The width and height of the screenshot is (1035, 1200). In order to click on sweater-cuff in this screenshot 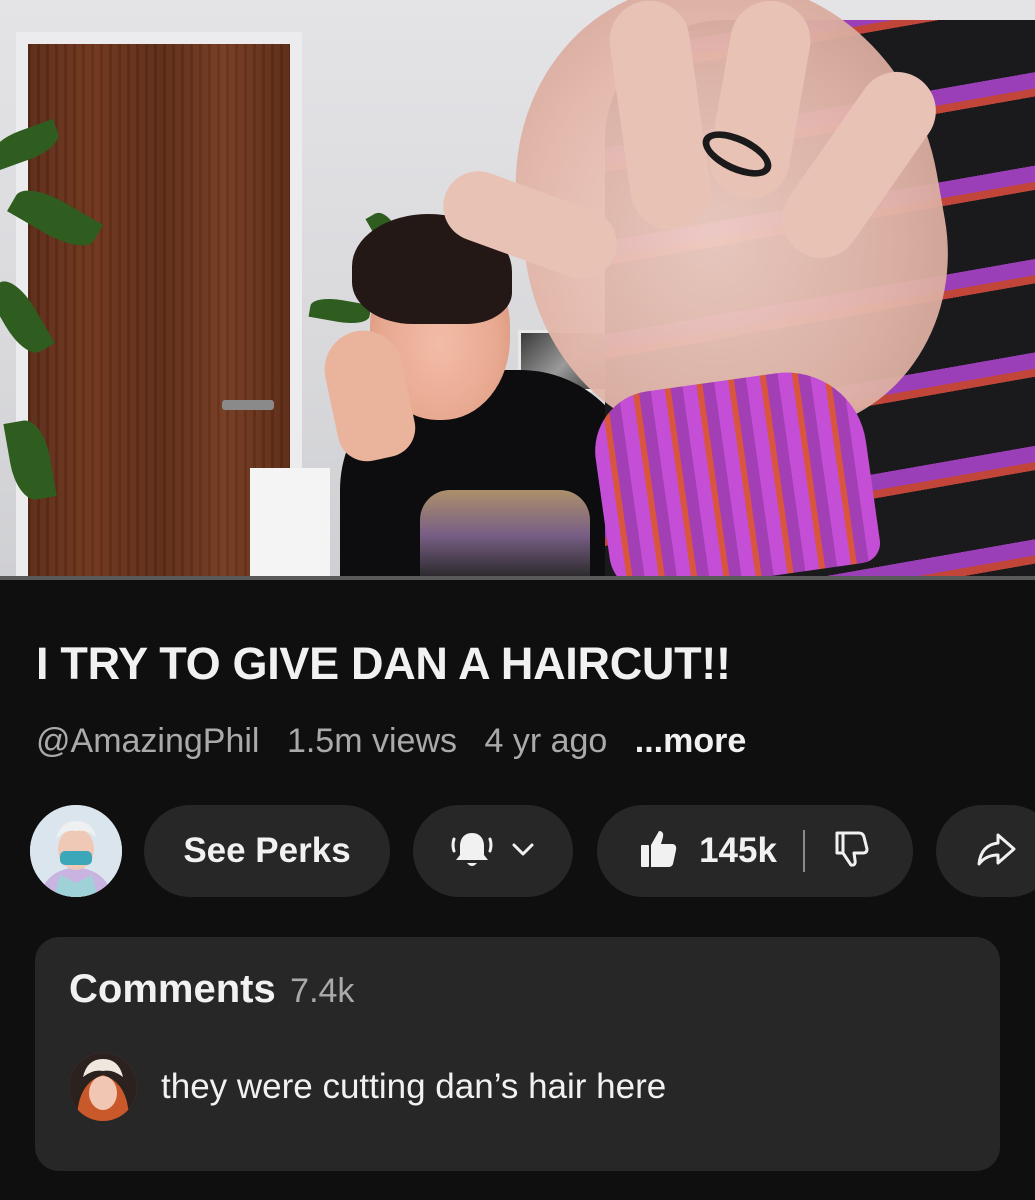, I will do `click(735, 471)`.